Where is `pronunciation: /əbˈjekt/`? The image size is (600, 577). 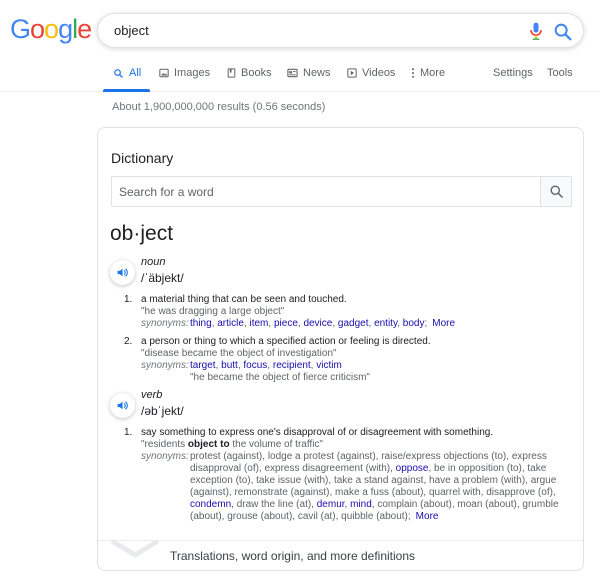
pronunciation: /əbˈjekt/ is located at coordinates (162, 411).